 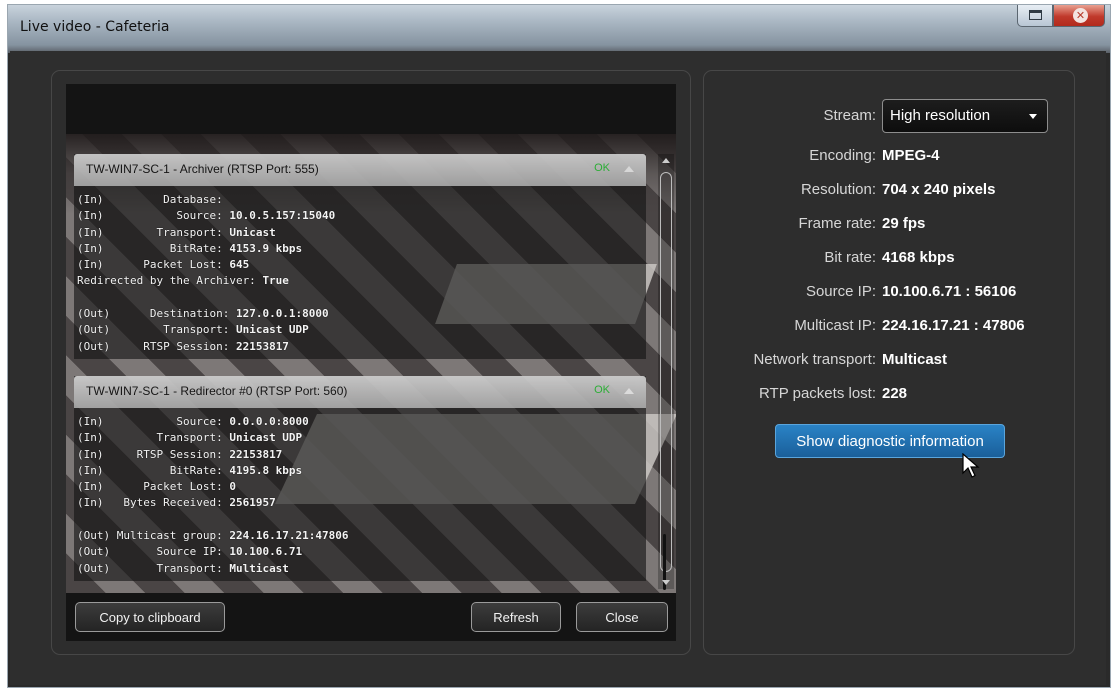 What do you see at coordinates (360, 233) in the screenshot?
I see `diagnostic-line: (In) Transport: Unicast` at bounding box center [360, 233].